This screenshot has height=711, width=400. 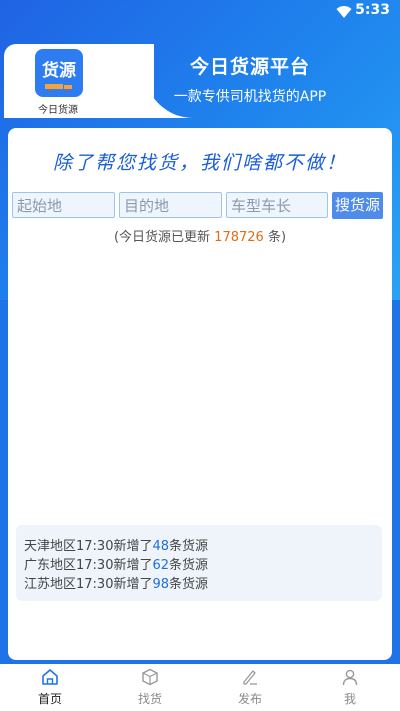 What do you see at coordinates (63, 205) in the screenshot?
I see `origin-input: 起始地` at bounding box center [63, 205].